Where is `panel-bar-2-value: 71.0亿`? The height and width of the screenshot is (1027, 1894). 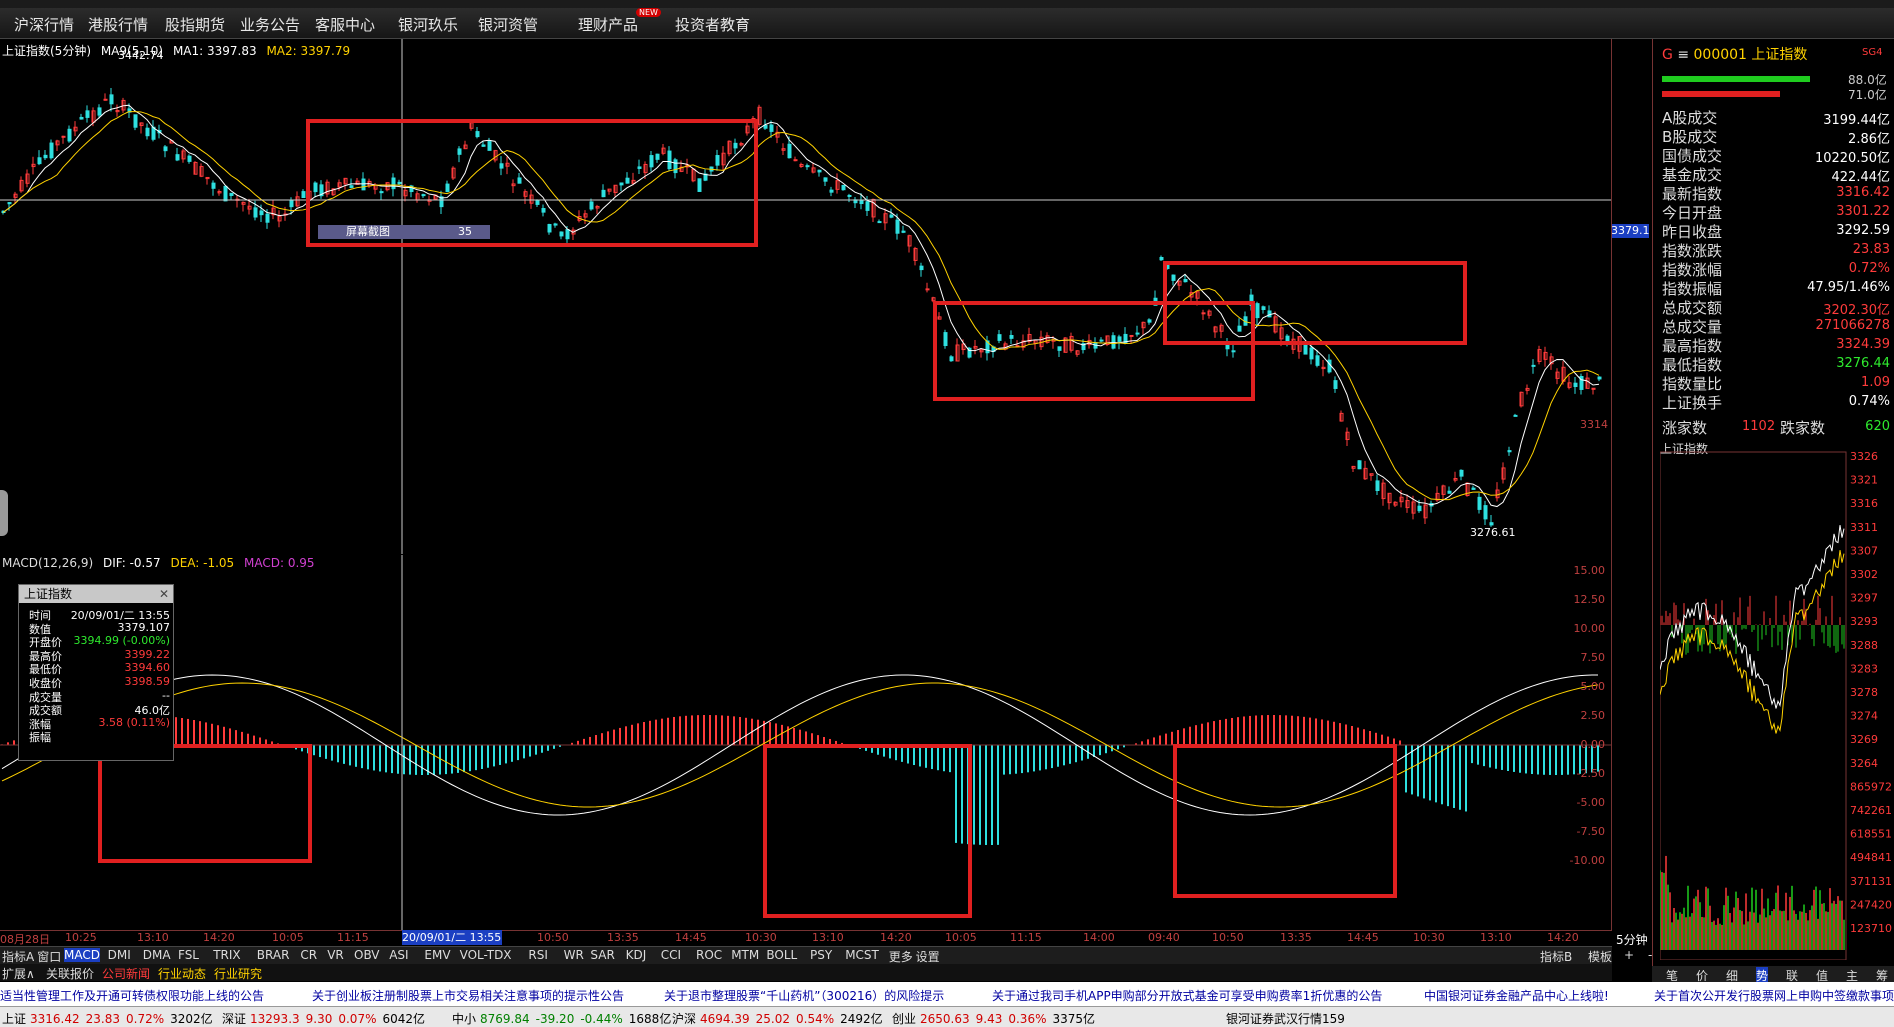
panel-bar-2-value: 71.0亿 is located at coordinates (1867, 95).